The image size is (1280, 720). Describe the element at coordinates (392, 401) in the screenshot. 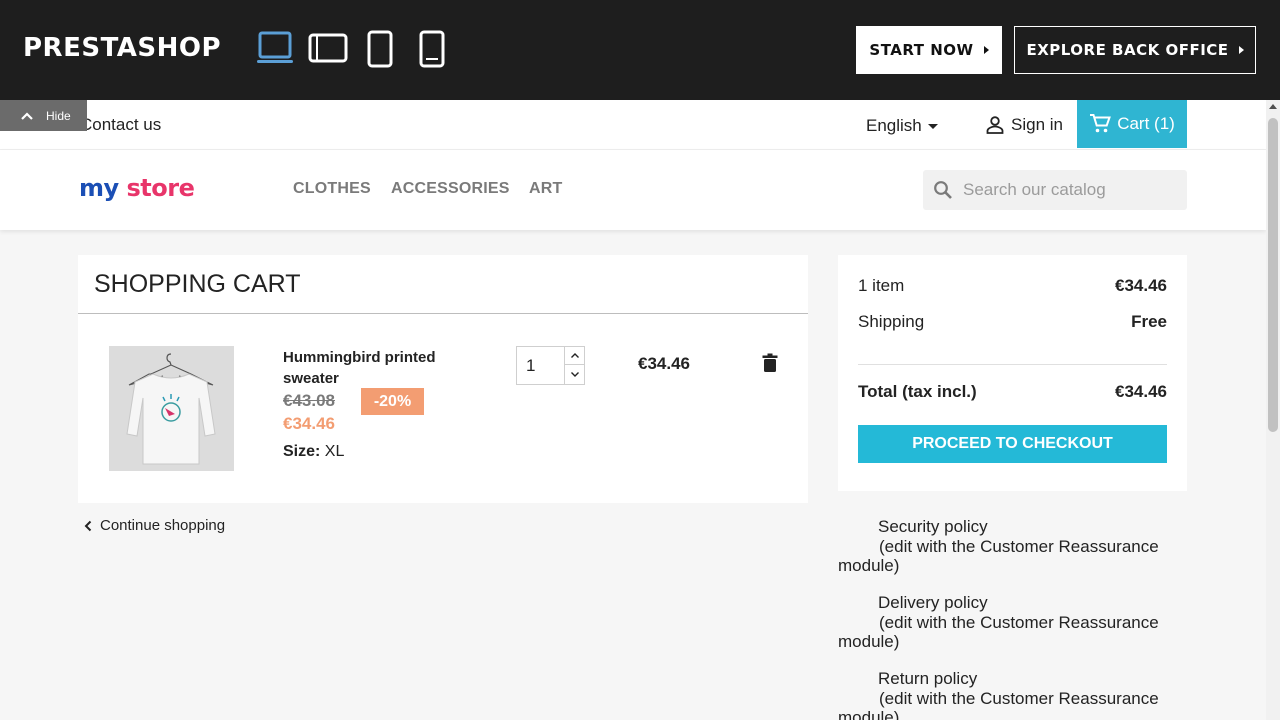

I see `discount-badge: -20%` at that location.